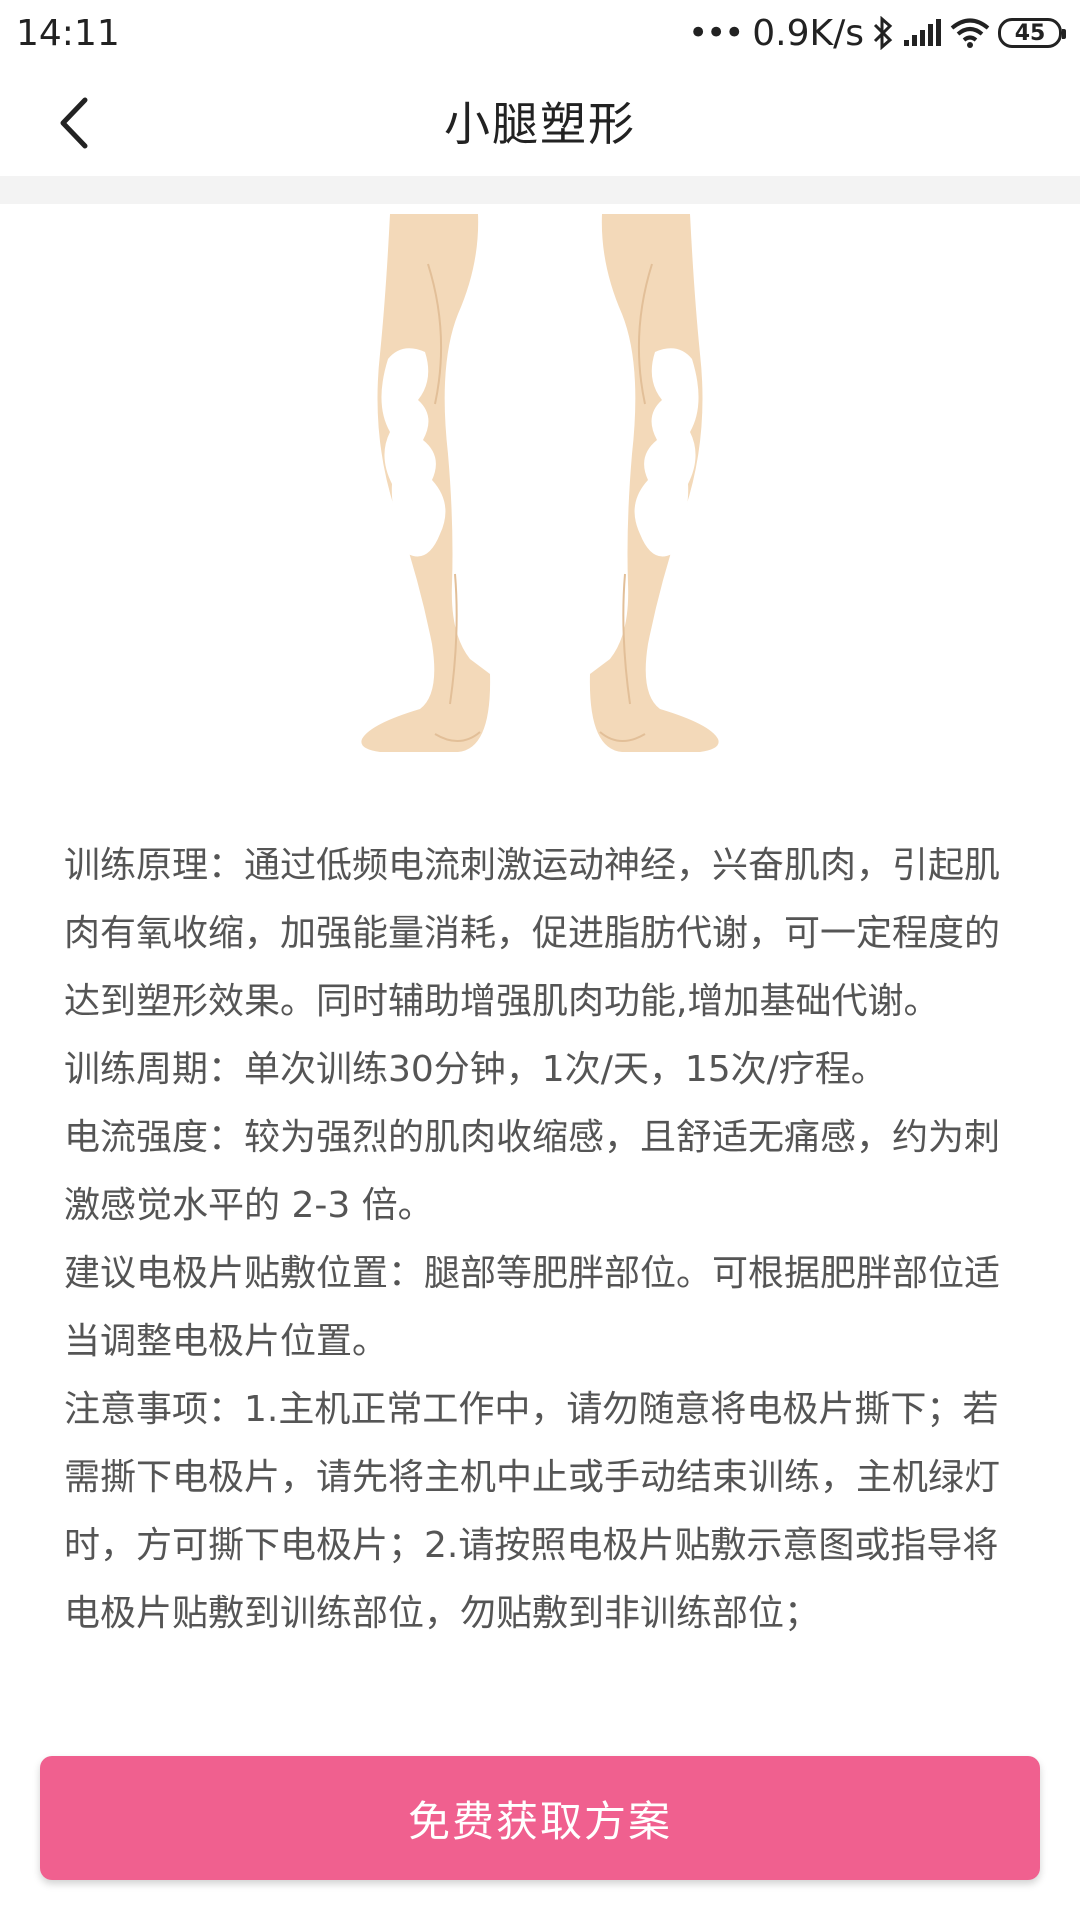  I want to click on status-time: 14:11, so click(68, 33).